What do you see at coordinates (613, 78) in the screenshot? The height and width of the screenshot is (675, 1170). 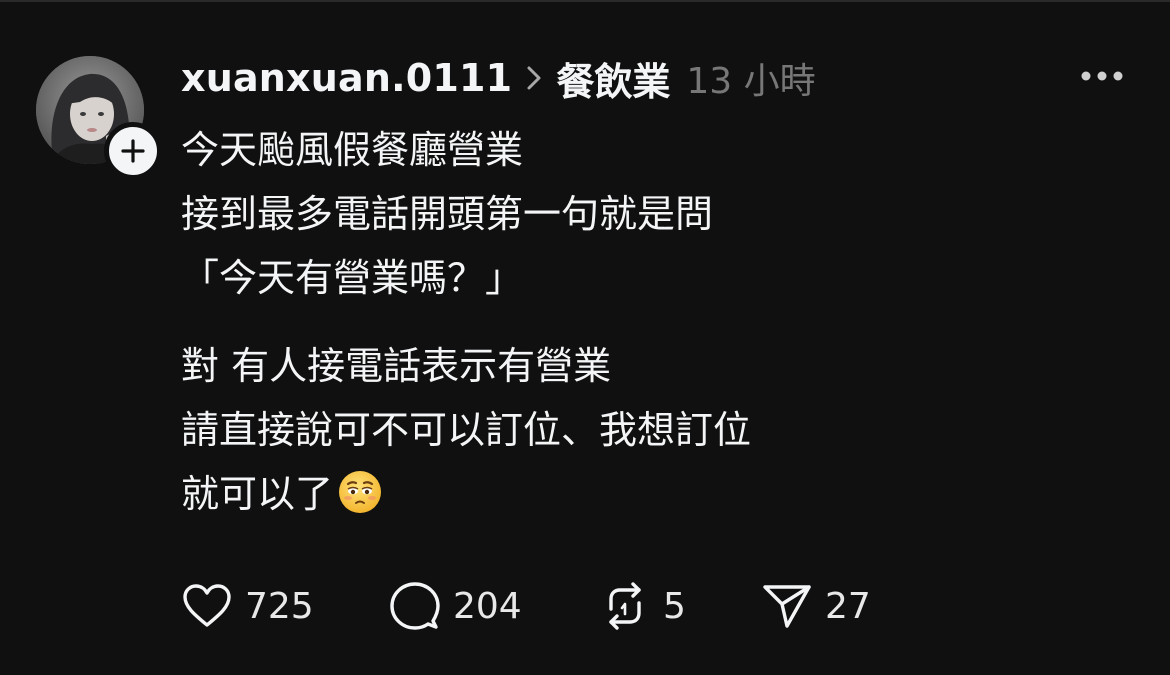 I see `topic-tag: 餐飲業` at bounding box center [613, 78].